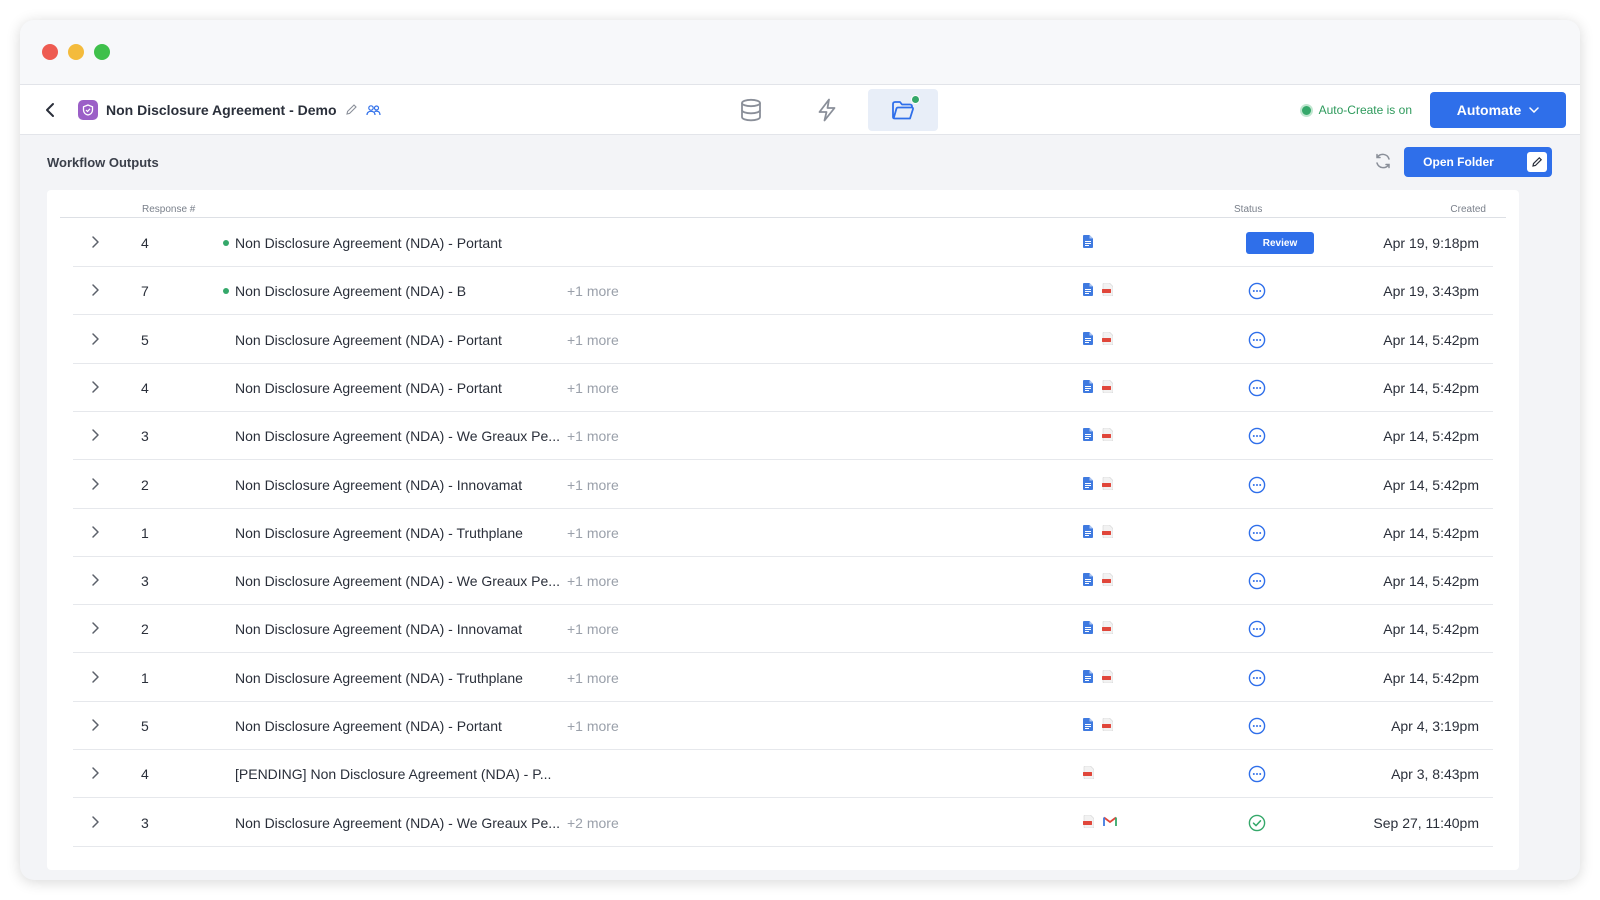 The height and width of the screenshot is (900, 1600). What do you see at coordinates (1478, 162) in the screenshot?
I see `open-folder-button: Open Folder` at bounding box center [1478, 162].